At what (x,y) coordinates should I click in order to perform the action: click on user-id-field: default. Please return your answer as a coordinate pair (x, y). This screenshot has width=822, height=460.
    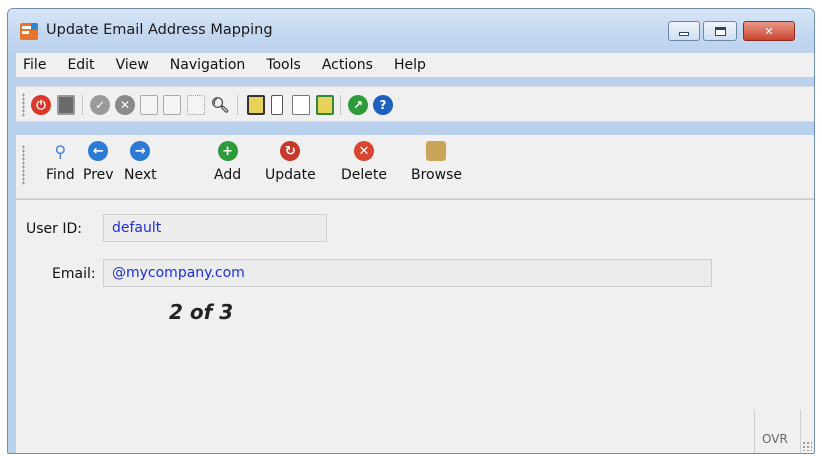
    Looking at the image, I should click on (215, 228).